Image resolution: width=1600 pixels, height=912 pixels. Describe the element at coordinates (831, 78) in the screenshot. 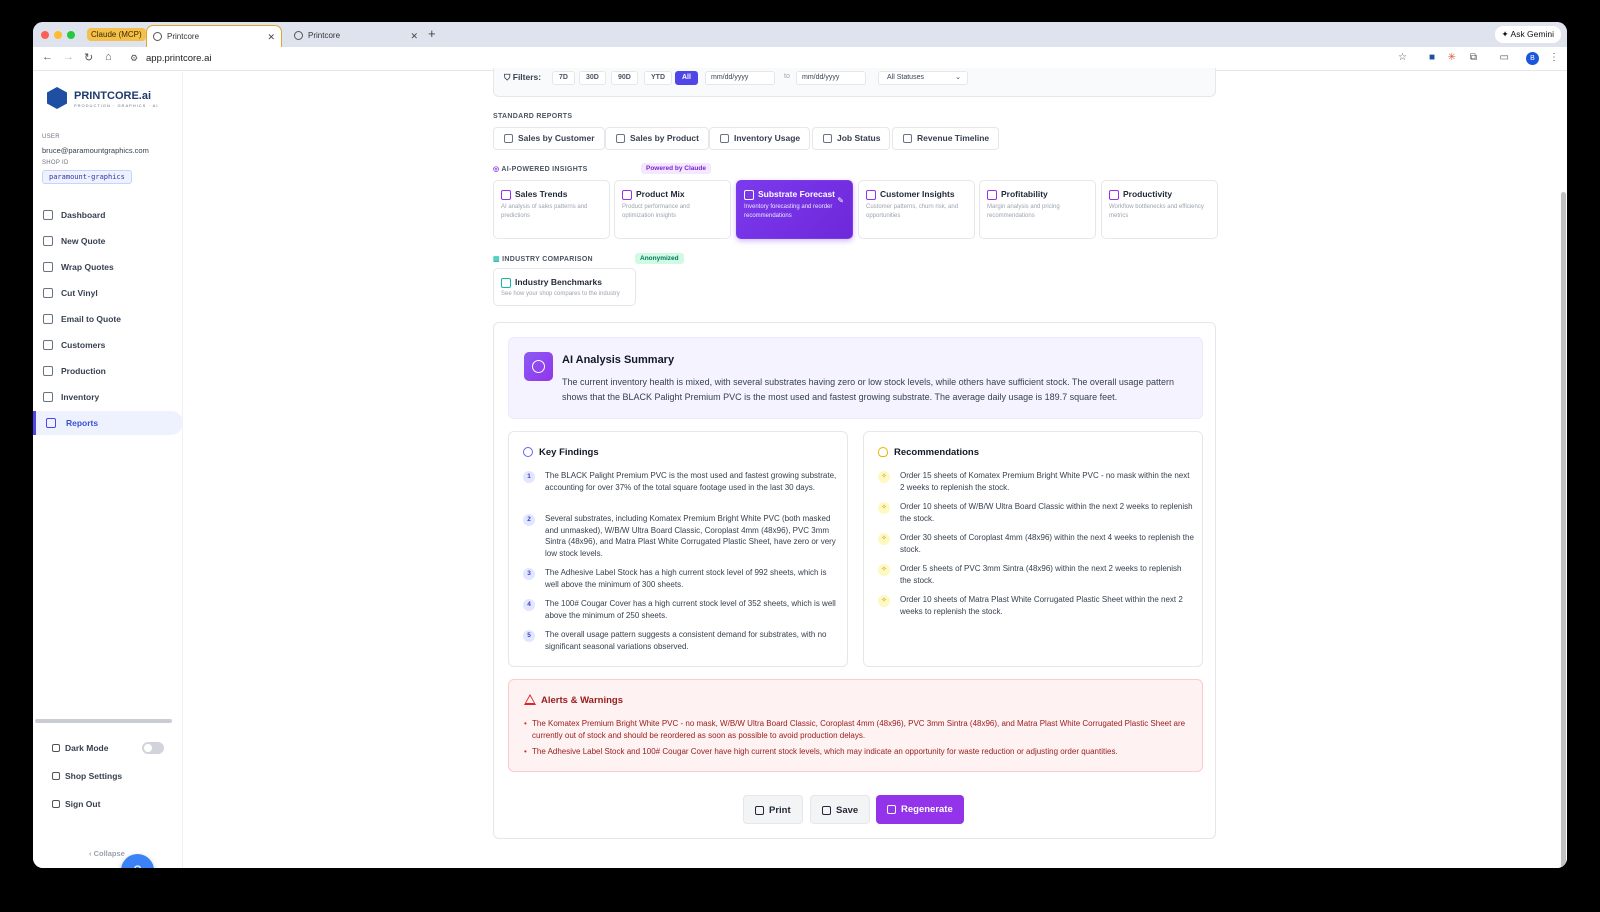

I see `date-to-input: mm/dd/yyyy` at that location.